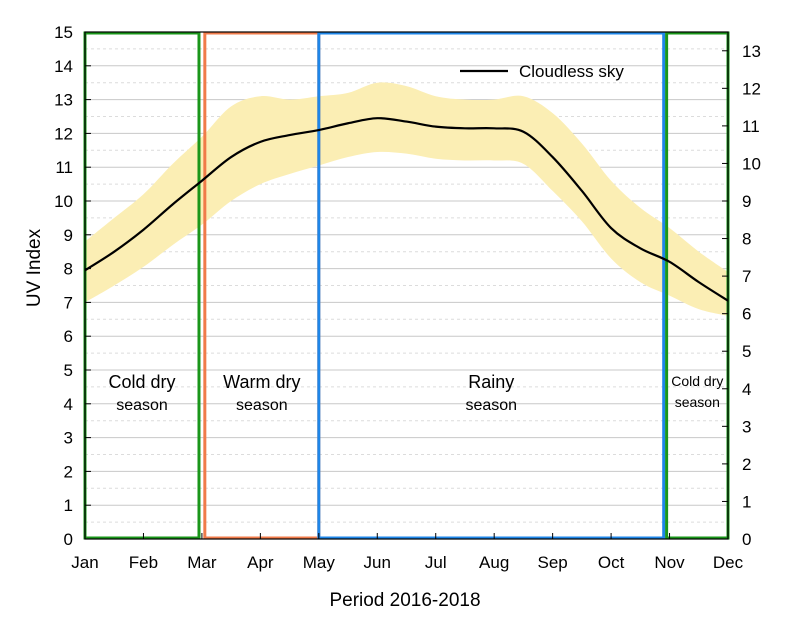 Image resolution: width=791 pixels, height=624 pixels. What do you see at coordinates (68, 404) in the screenshot?
I see `y-tick-label: 4` at bounding box center [68, 404].